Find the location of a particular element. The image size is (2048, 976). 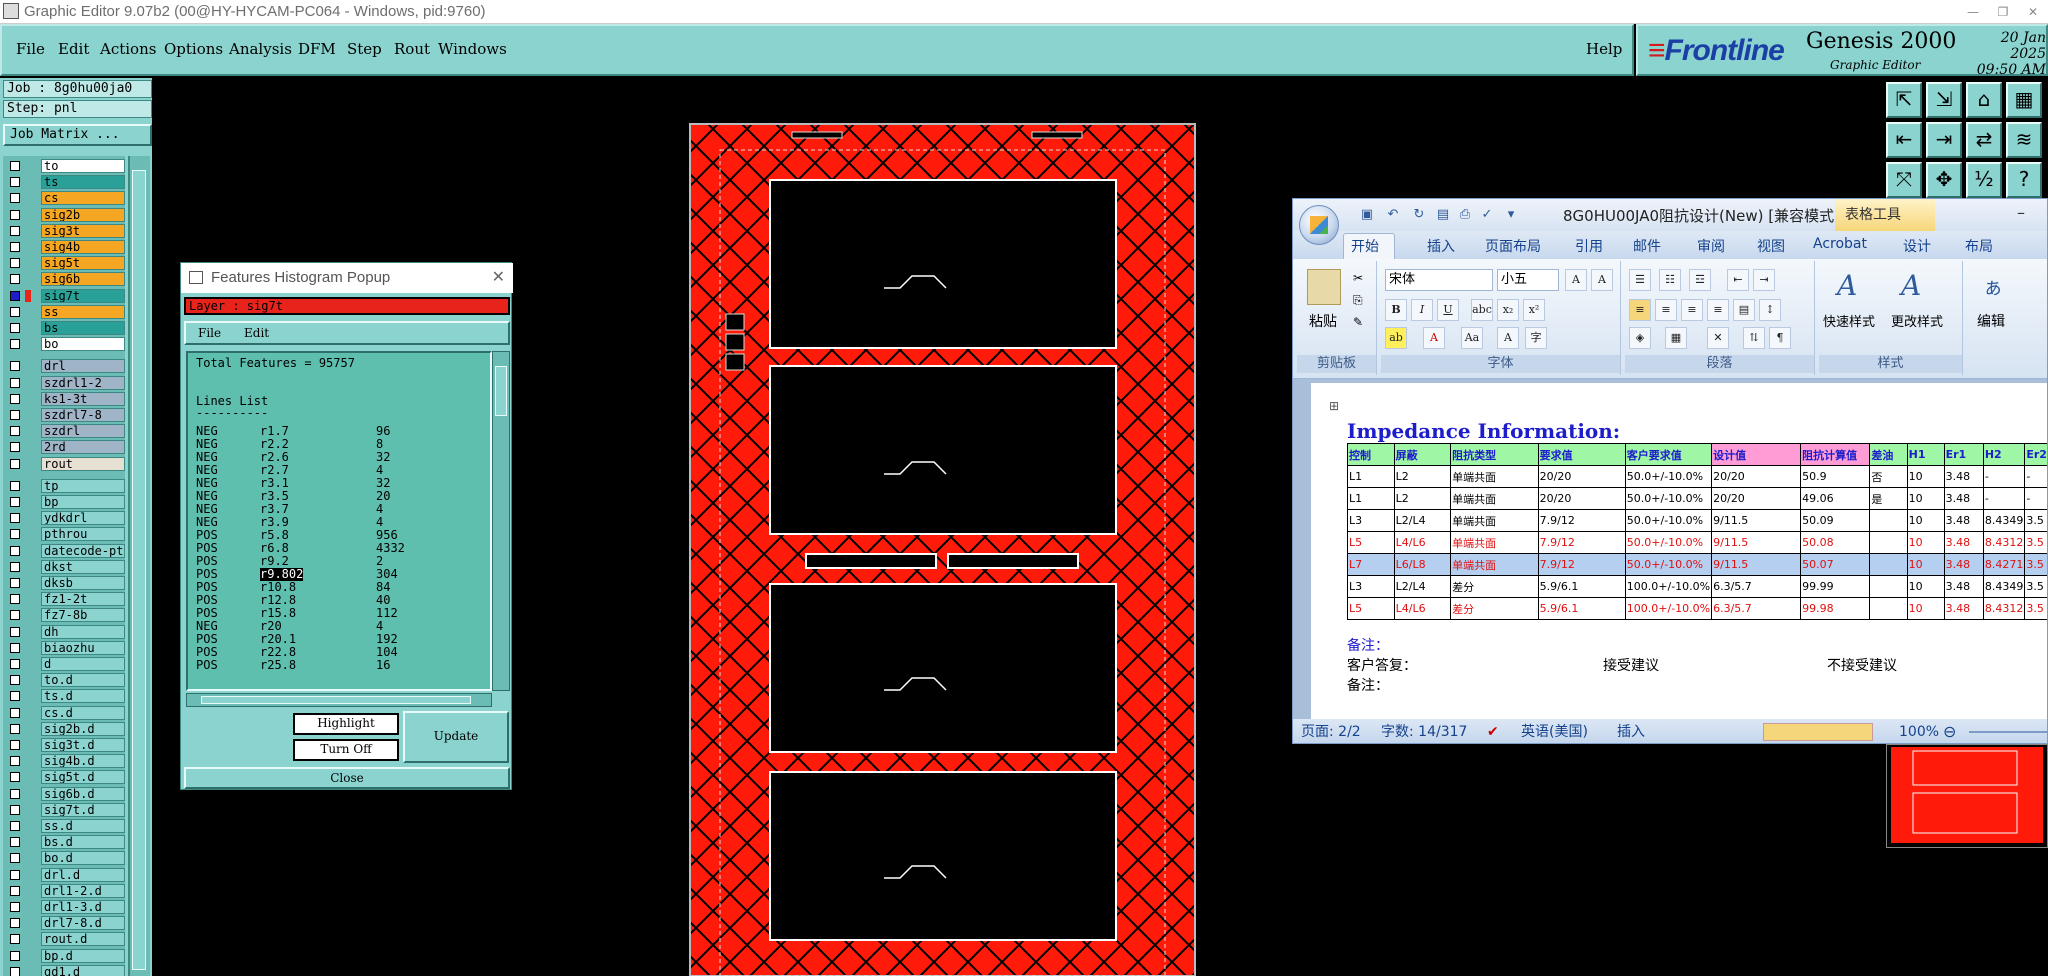

histogram-vscroll is located at coordinates (501, 521).